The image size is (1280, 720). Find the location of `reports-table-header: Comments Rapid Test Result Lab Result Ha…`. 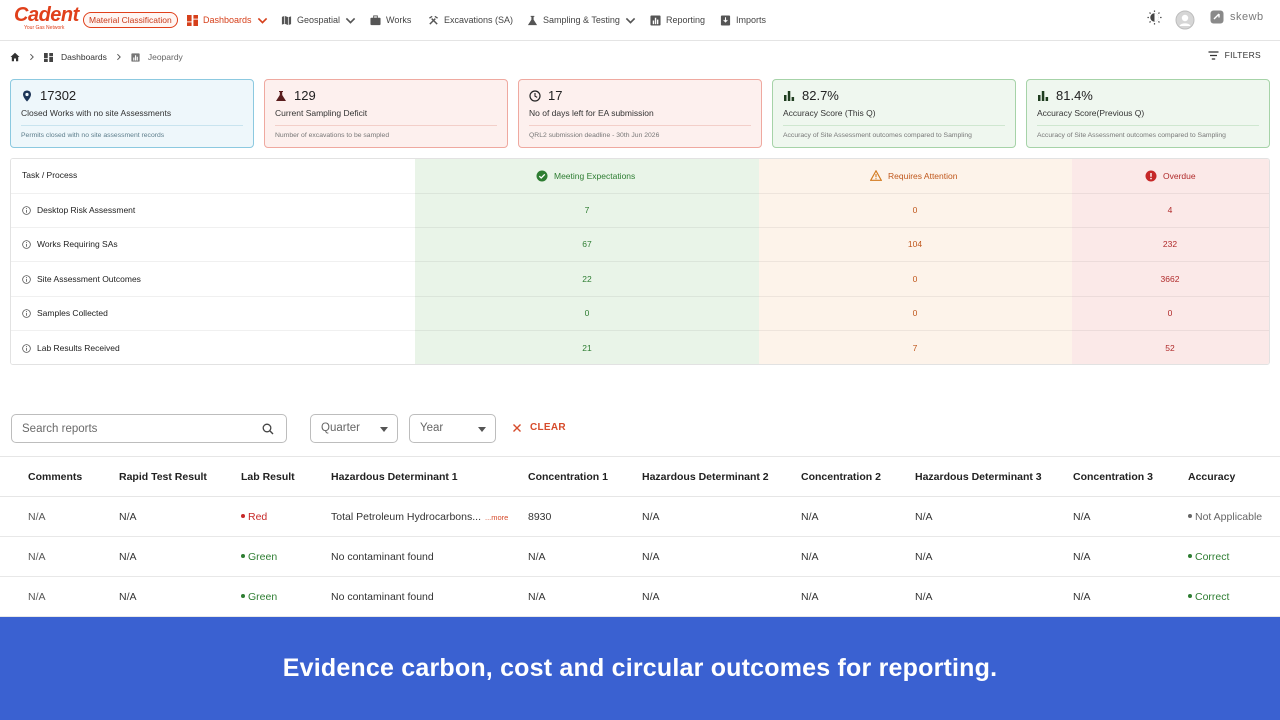

reports-table-header: Comments Rapid Test Result Lab Result Ha… is located at coordinates (640, 476).